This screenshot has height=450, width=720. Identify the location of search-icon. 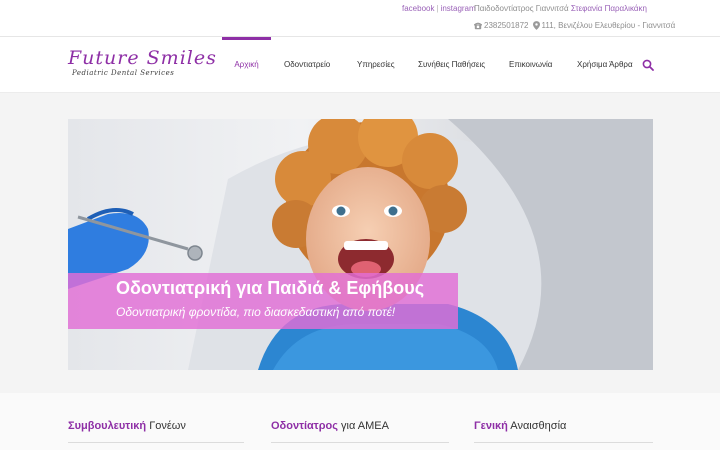
(648, 65).